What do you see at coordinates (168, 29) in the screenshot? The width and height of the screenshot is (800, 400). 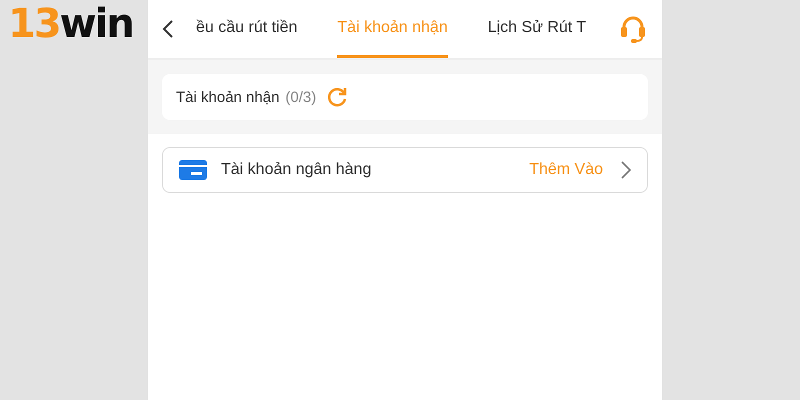 I see `back-icon` at bounding box center [168, 29].